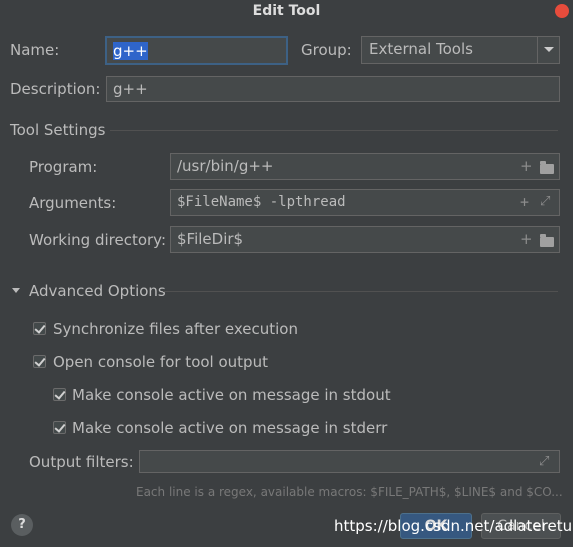 This screenshot has width=573, height=547. I want to click on title-bar: Edit Tool, so click(286, 11).